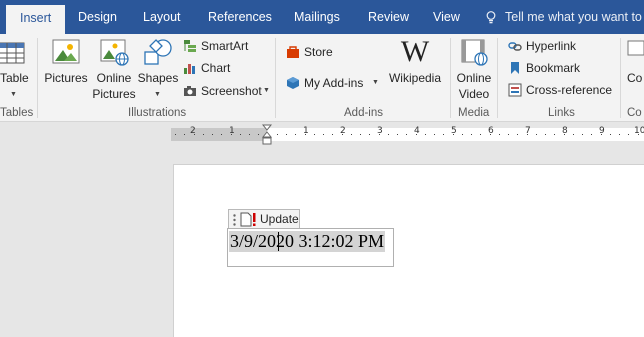 The height and width of the screenshot is (337, 644). What do you see at coordinates (515, 90) in the screenshot?
I see `cross-reference-icon` at bounding box center [515, 90].